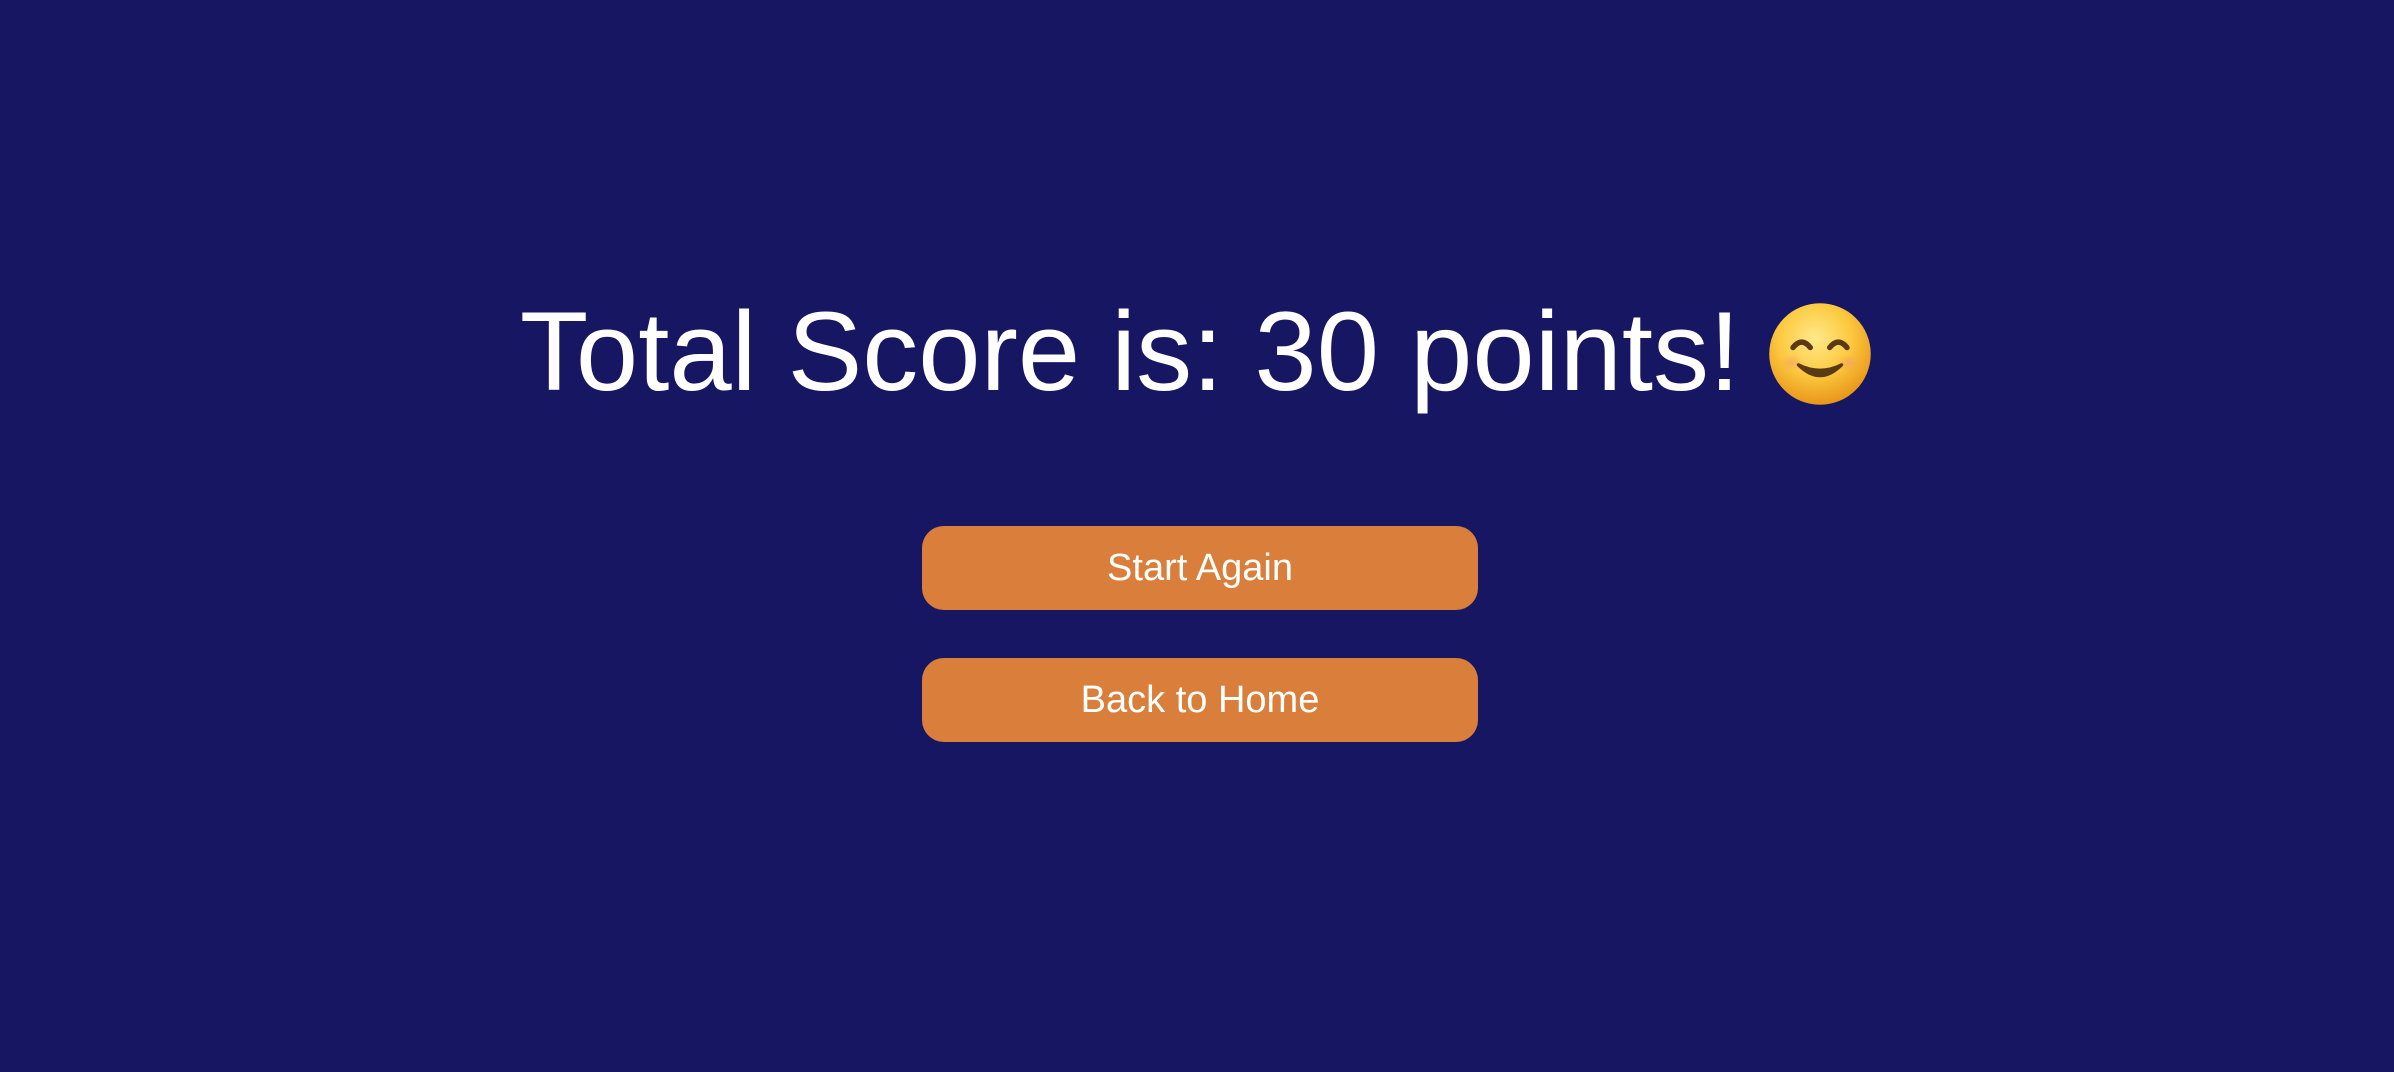  I want to click on back-to-home-button: Back to Home, so click(1200, 700).